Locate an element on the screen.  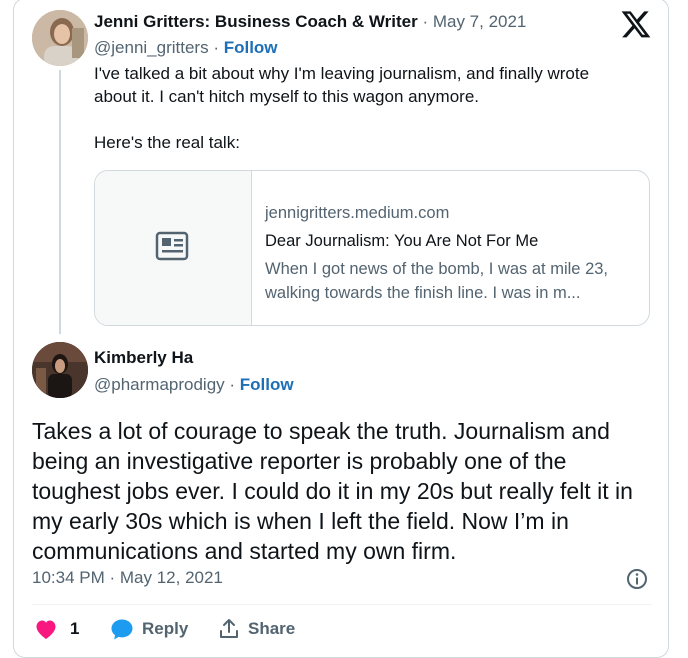
reply-author-handle: @pharmaprodigy is located at coordinates (159, 384).